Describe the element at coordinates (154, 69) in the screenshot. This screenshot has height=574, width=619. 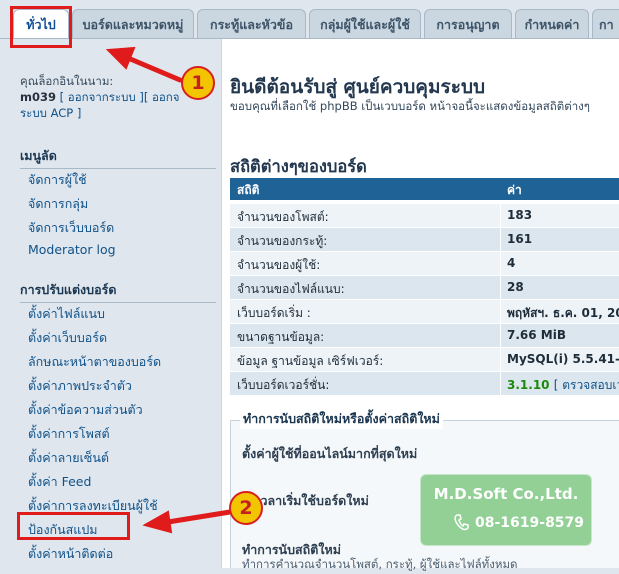
I see `arrow-1-line` at that location.